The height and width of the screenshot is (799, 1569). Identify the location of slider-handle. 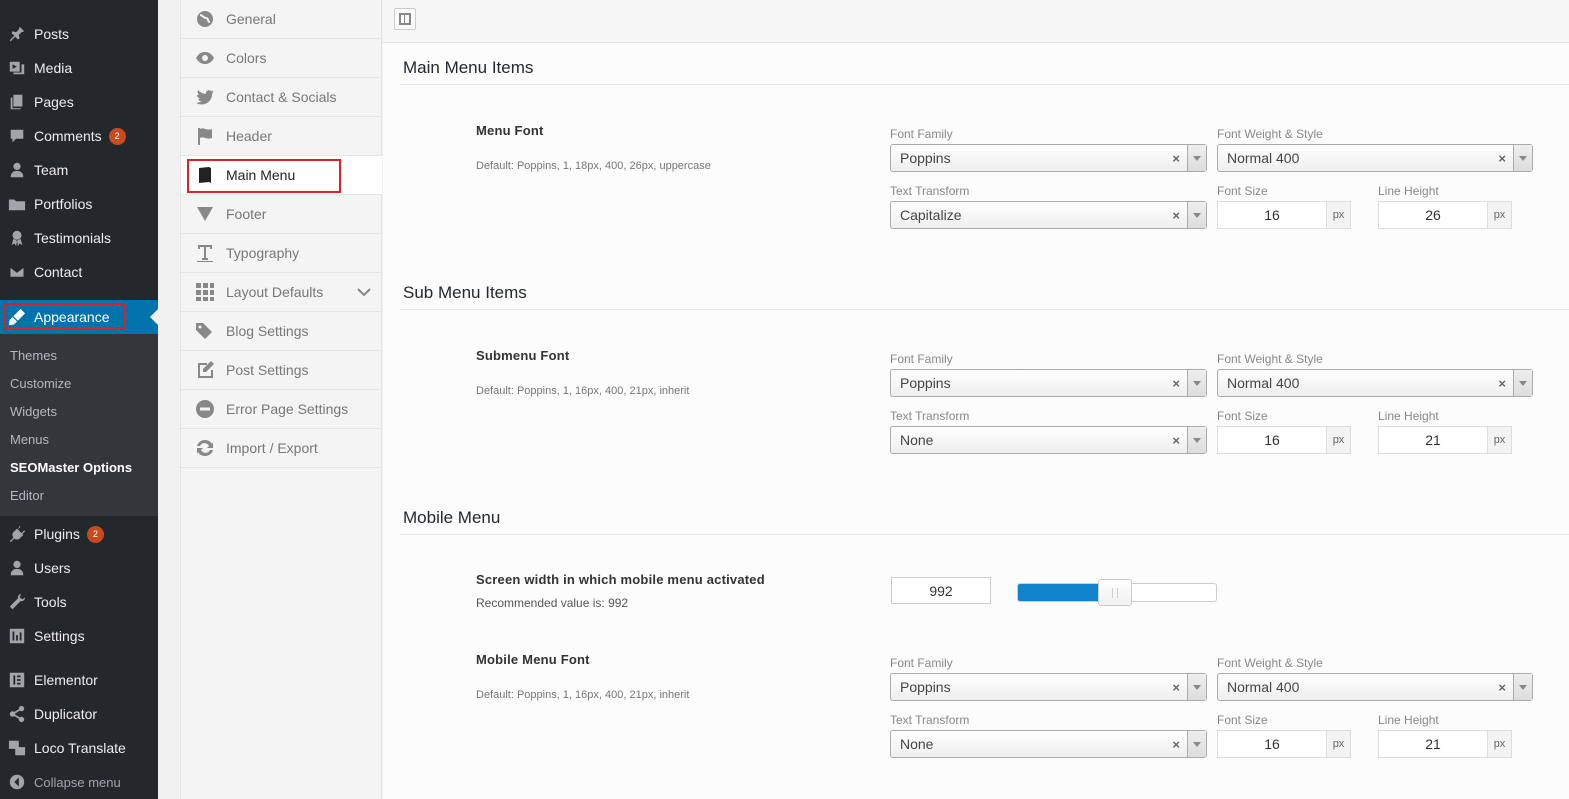
(1115, 592).